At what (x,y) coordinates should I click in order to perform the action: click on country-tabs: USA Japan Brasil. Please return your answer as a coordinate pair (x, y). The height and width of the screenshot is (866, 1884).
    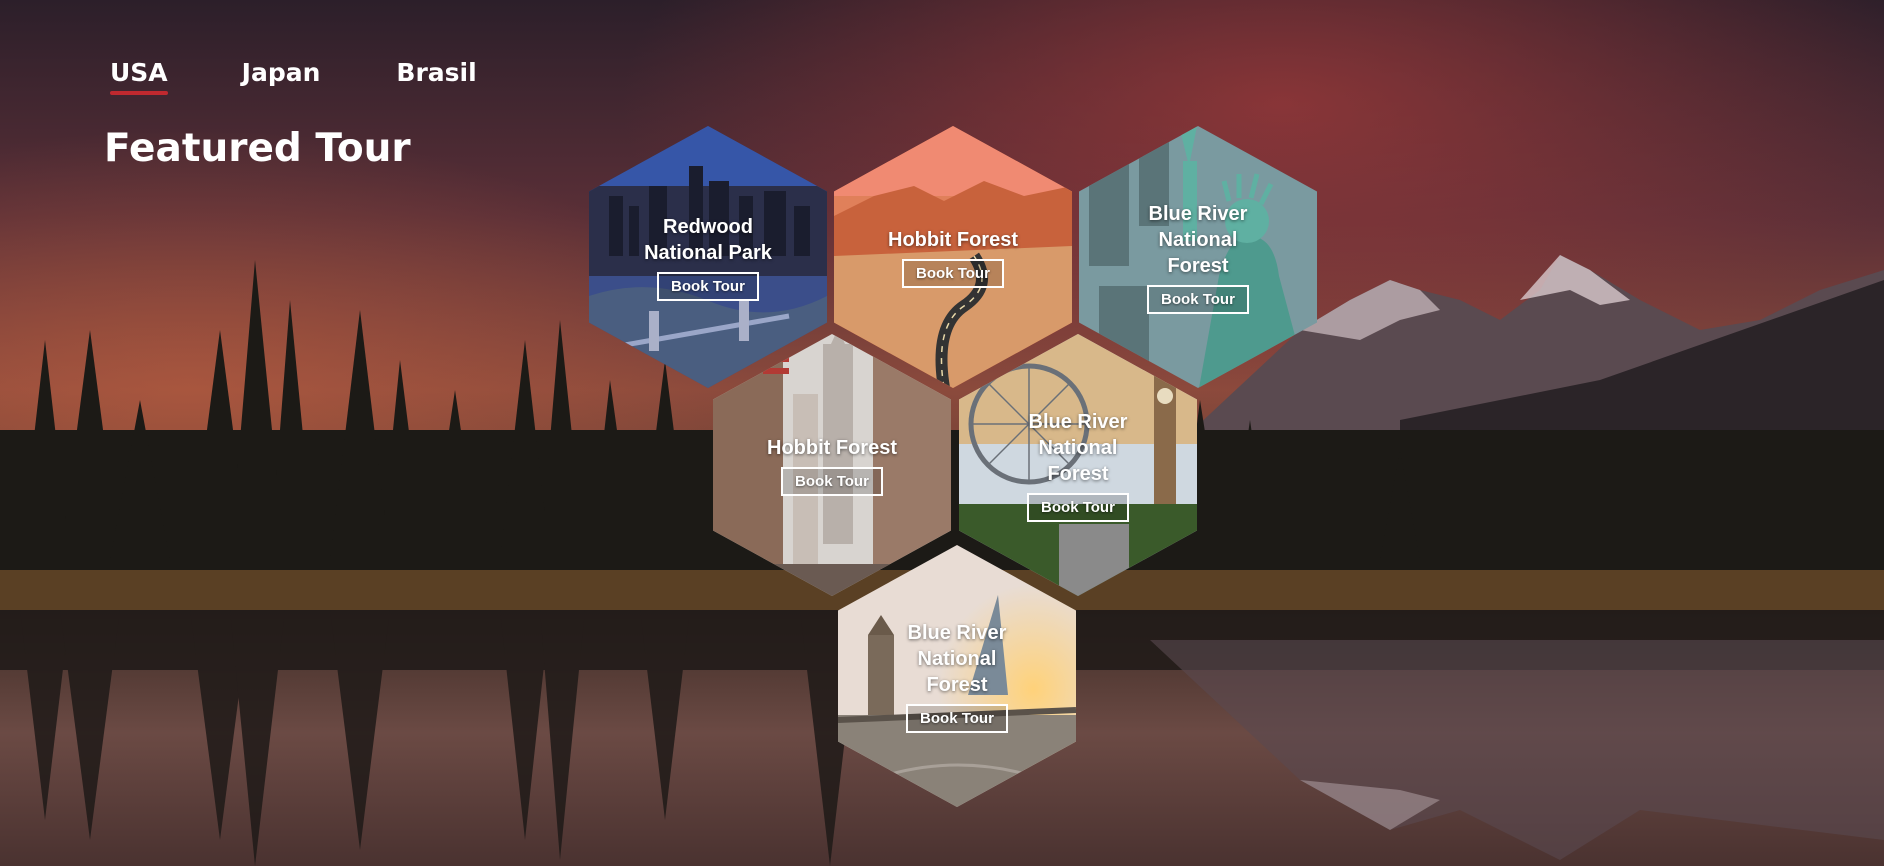
    Looking at the image, I should click on (293, 76).